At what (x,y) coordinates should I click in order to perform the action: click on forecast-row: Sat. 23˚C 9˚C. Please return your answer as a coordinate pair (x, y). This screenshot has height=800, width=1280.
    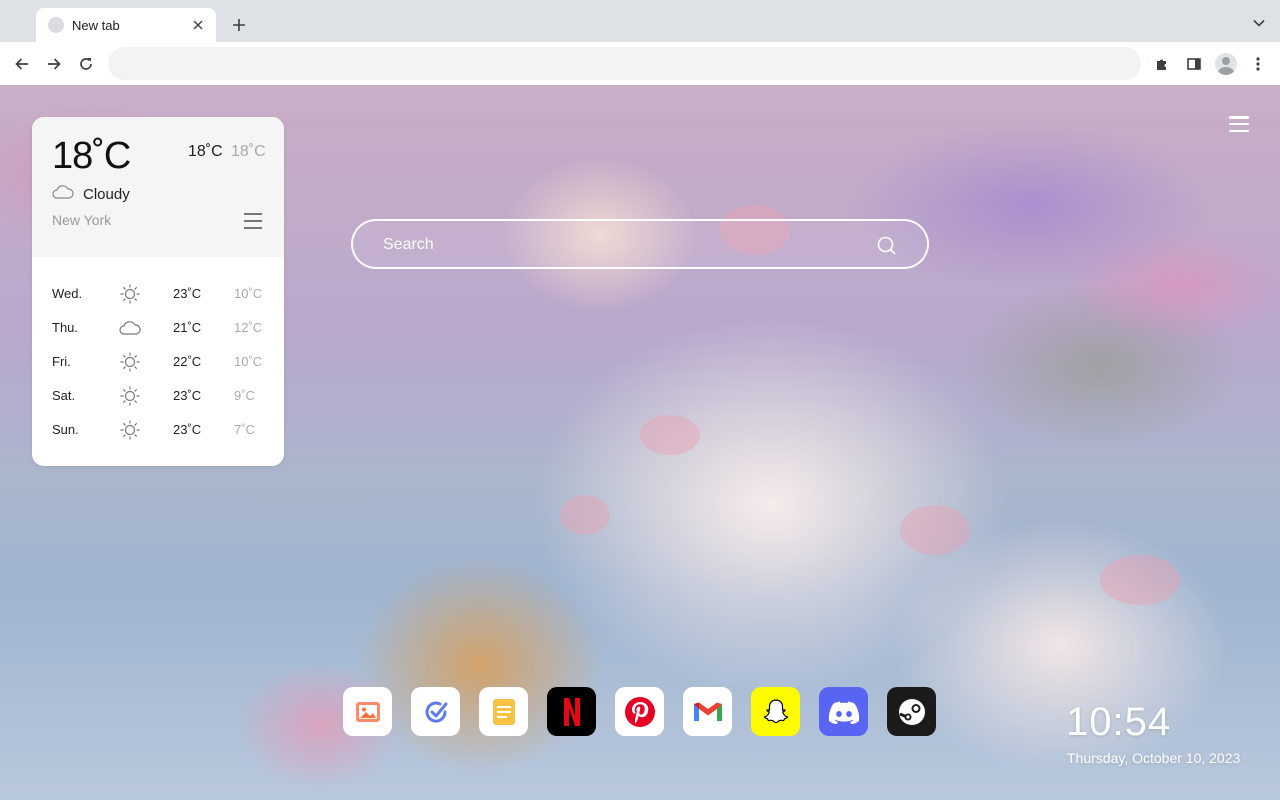
    Looking at the image, I should click on (158, 396).